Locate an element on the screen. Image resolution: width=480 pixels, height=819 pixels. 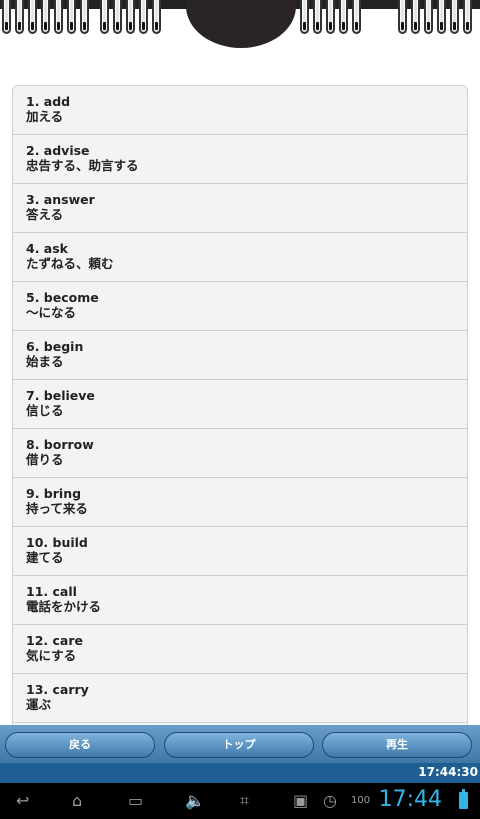
battery-icon is located at coordinates (463, 799).